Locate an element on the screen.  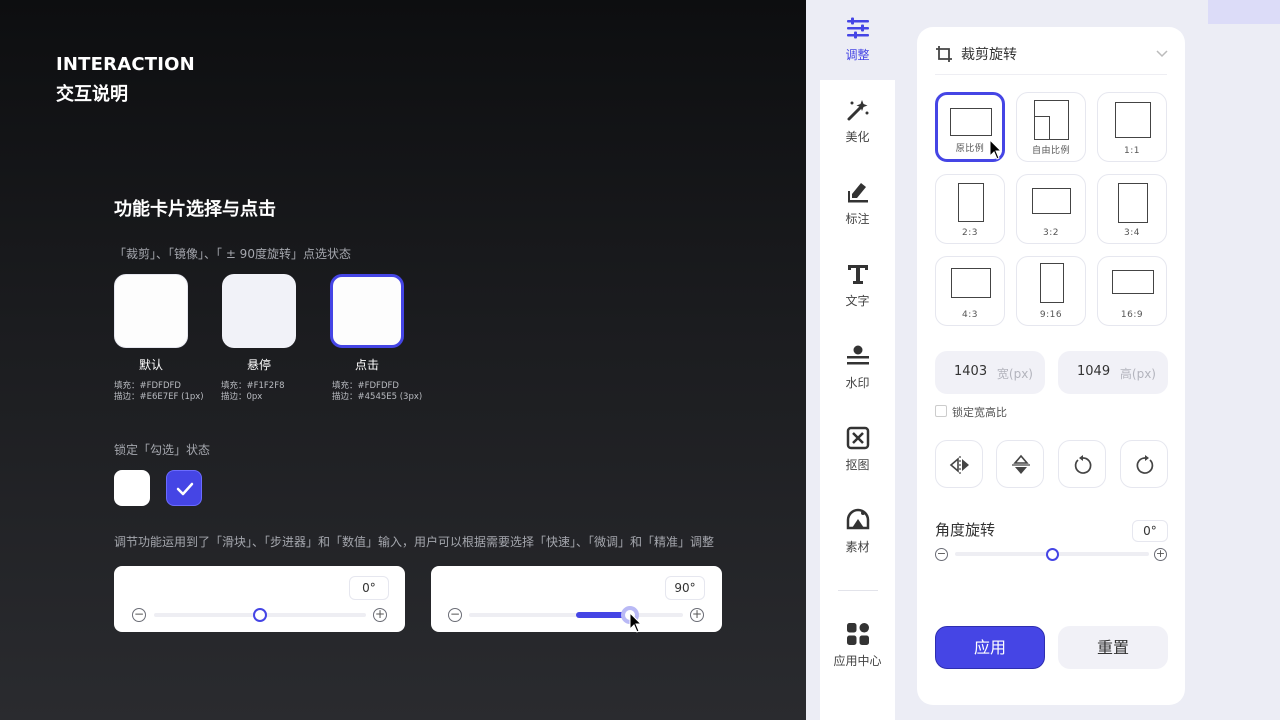
chevron-down-icon is located at coordinates (1162, 54).